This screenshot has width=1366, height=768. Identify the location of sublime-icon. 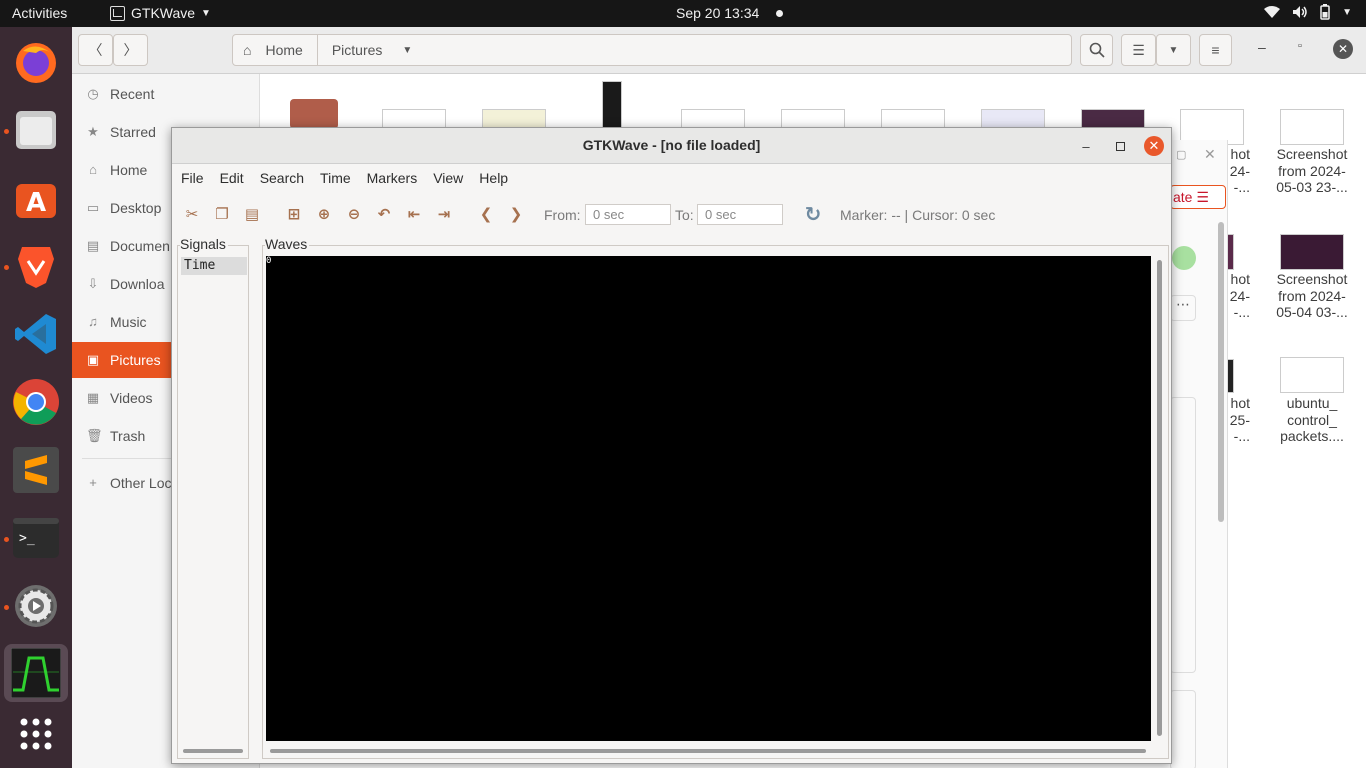
(36, 470).